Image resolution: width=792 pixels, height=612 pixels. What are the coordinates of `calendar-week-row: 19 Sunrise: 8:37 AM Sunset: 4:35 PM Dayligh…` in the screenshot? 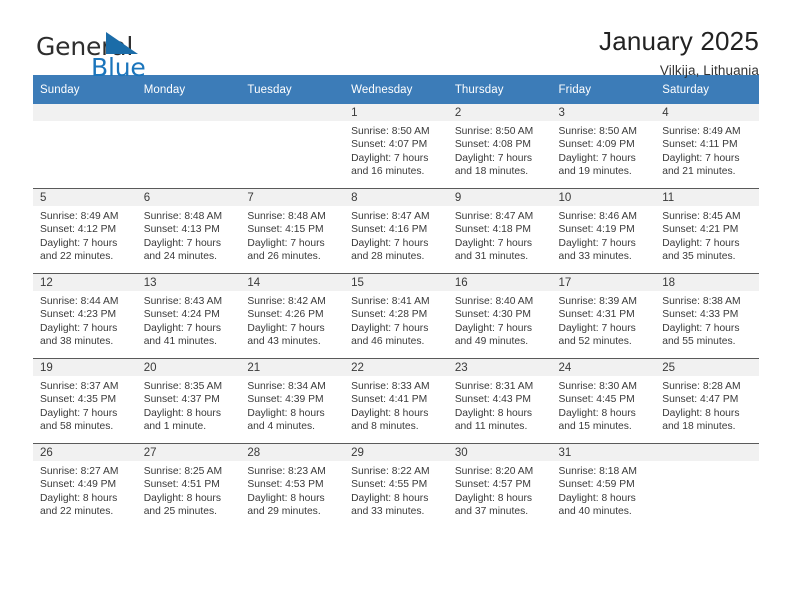 It's located at (396, 401).